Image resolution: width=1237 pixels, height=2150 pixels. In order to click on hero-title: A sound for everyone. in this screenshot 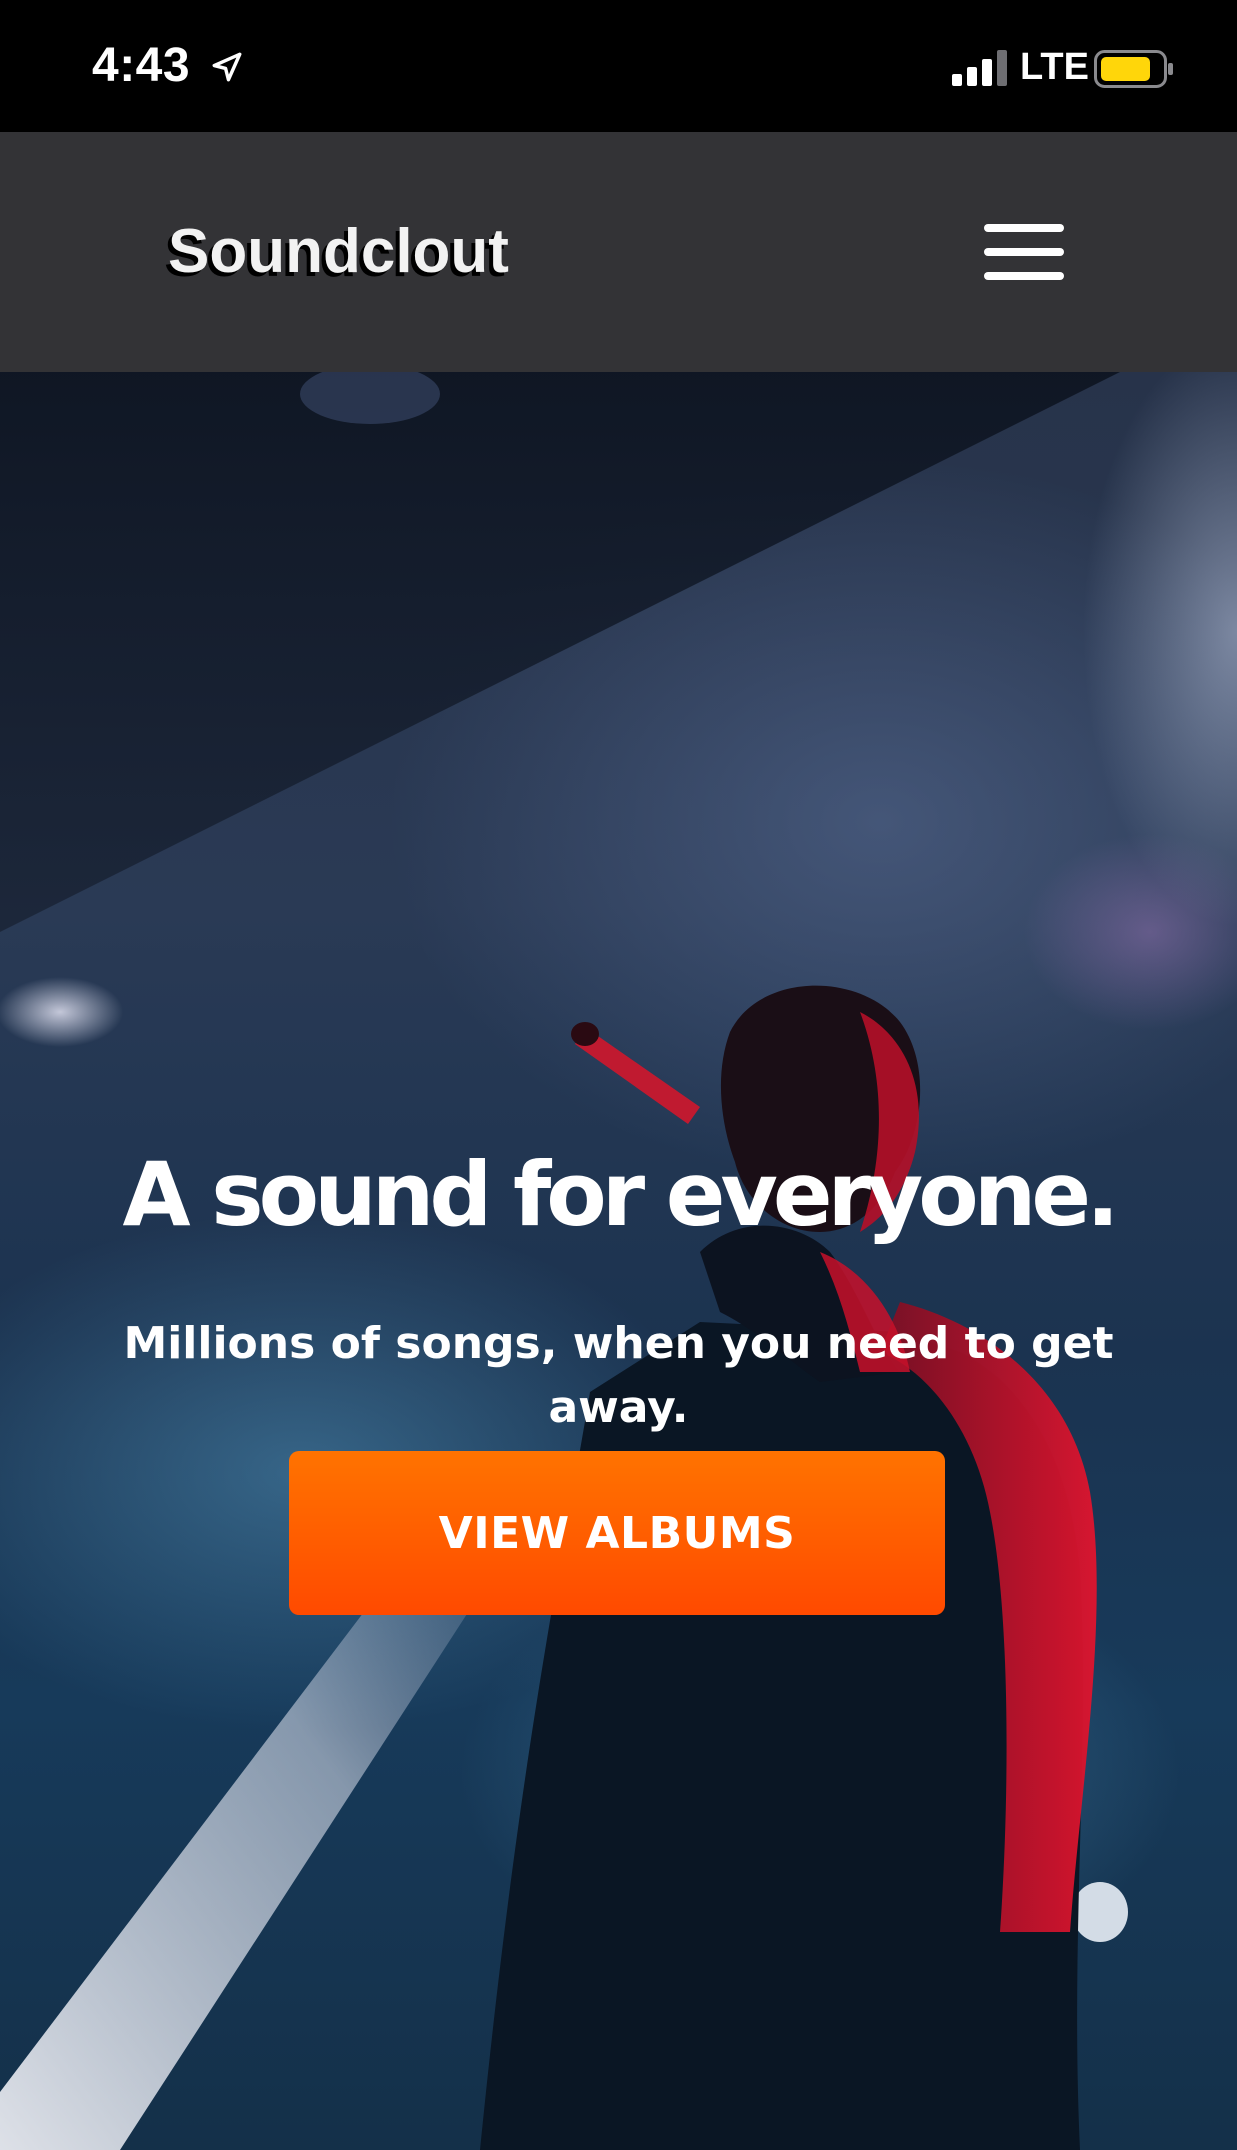, I will do `click(621, 1194)`.